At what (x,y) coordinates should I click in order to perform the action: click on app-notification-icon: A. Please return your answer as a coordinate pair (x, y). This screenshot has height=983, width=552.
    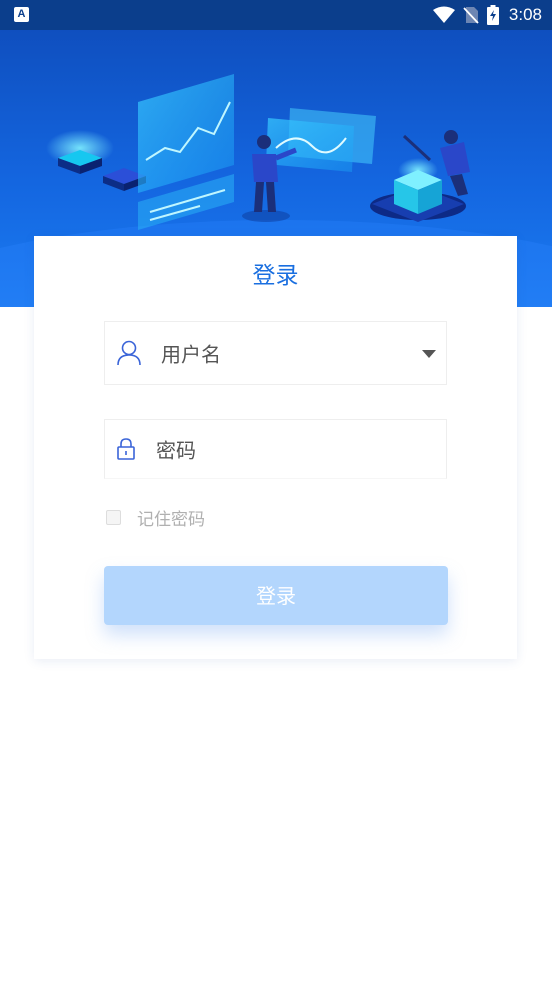
    Looking at the image, I should click on (21, 14).